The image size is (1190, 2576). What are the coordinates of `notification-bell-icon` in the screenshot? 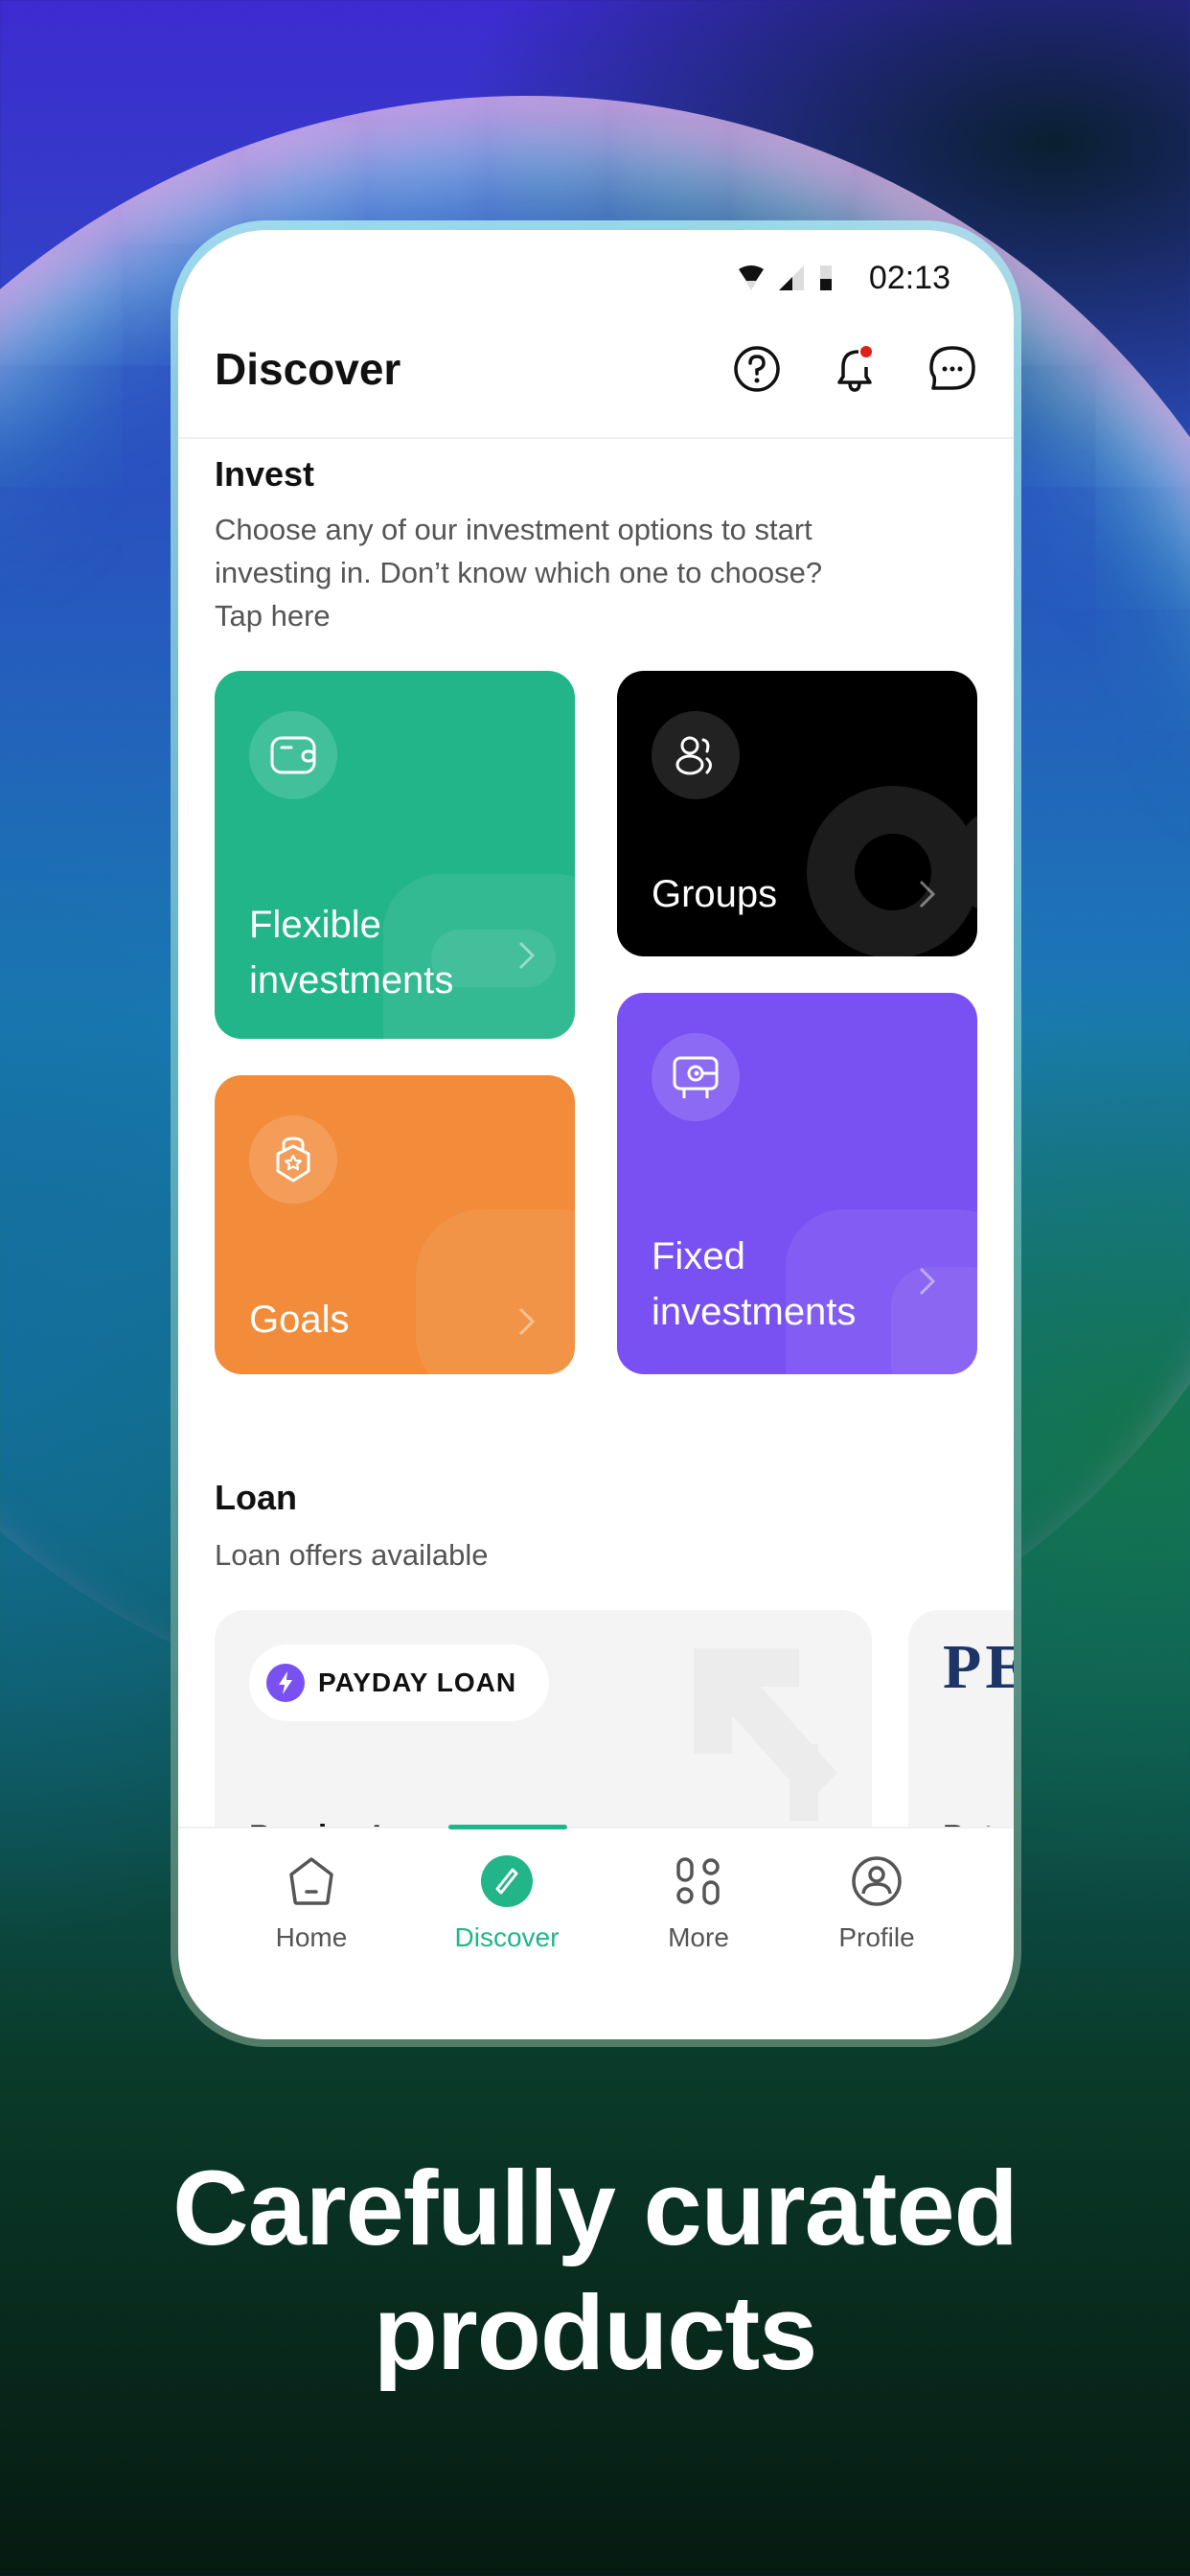 It's located at (855, 369).